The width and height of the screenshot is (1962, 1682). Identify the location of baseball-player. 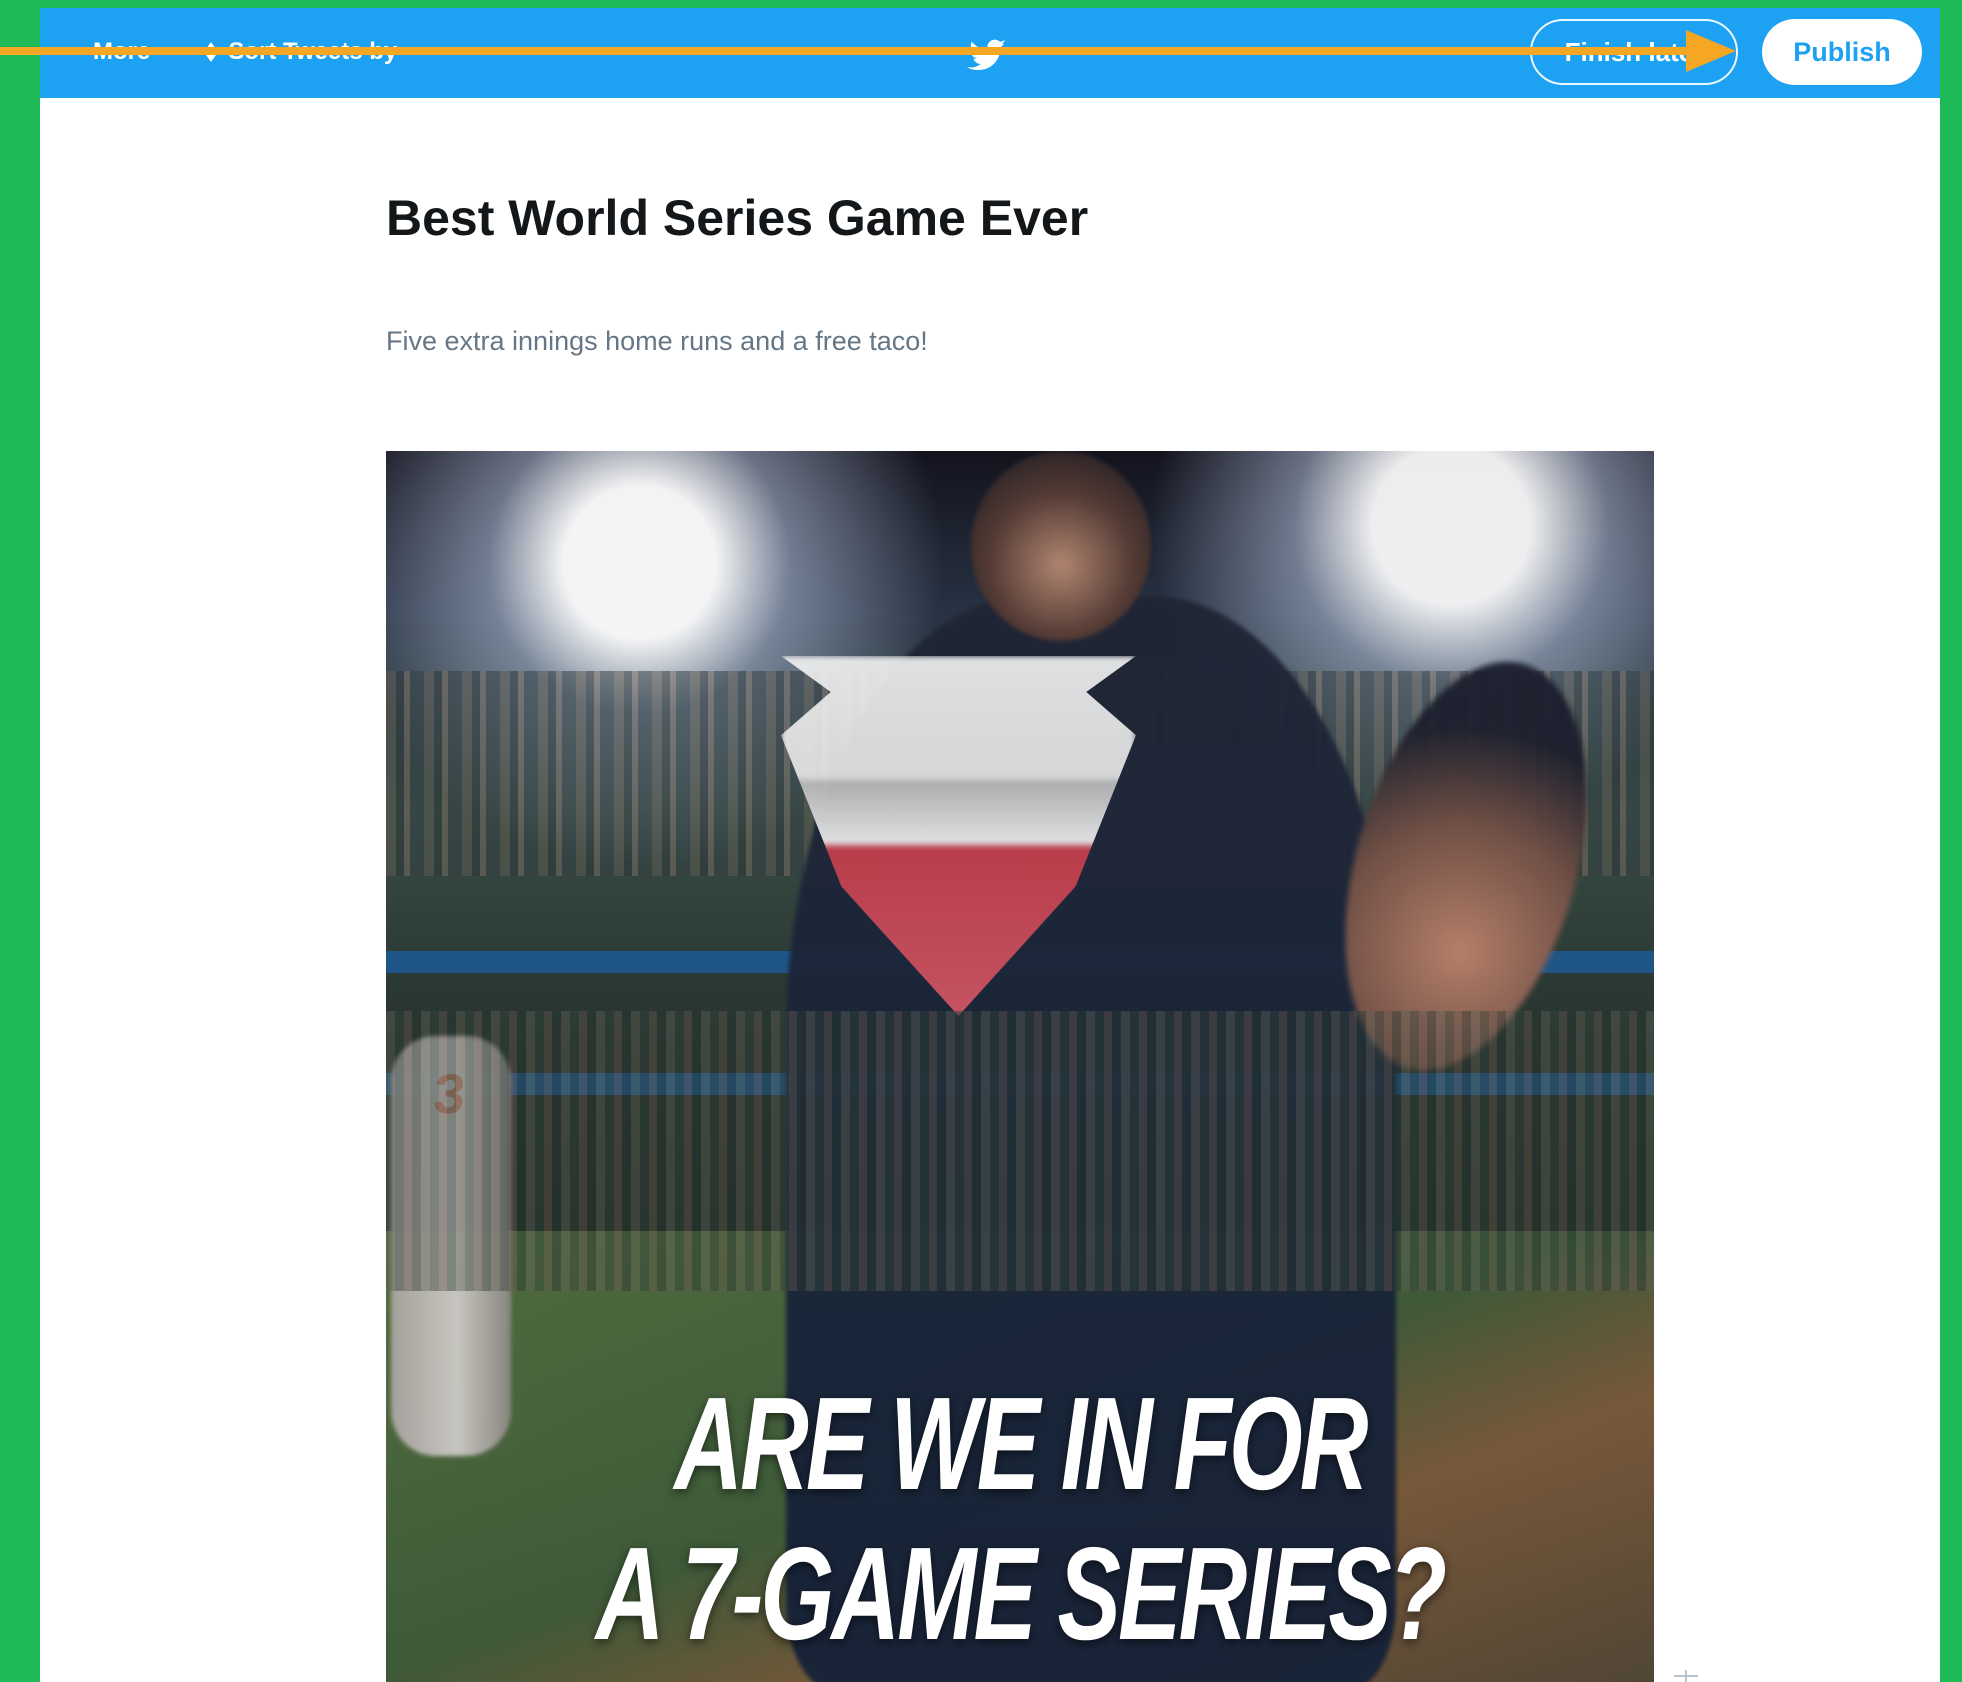
(451, 1246).